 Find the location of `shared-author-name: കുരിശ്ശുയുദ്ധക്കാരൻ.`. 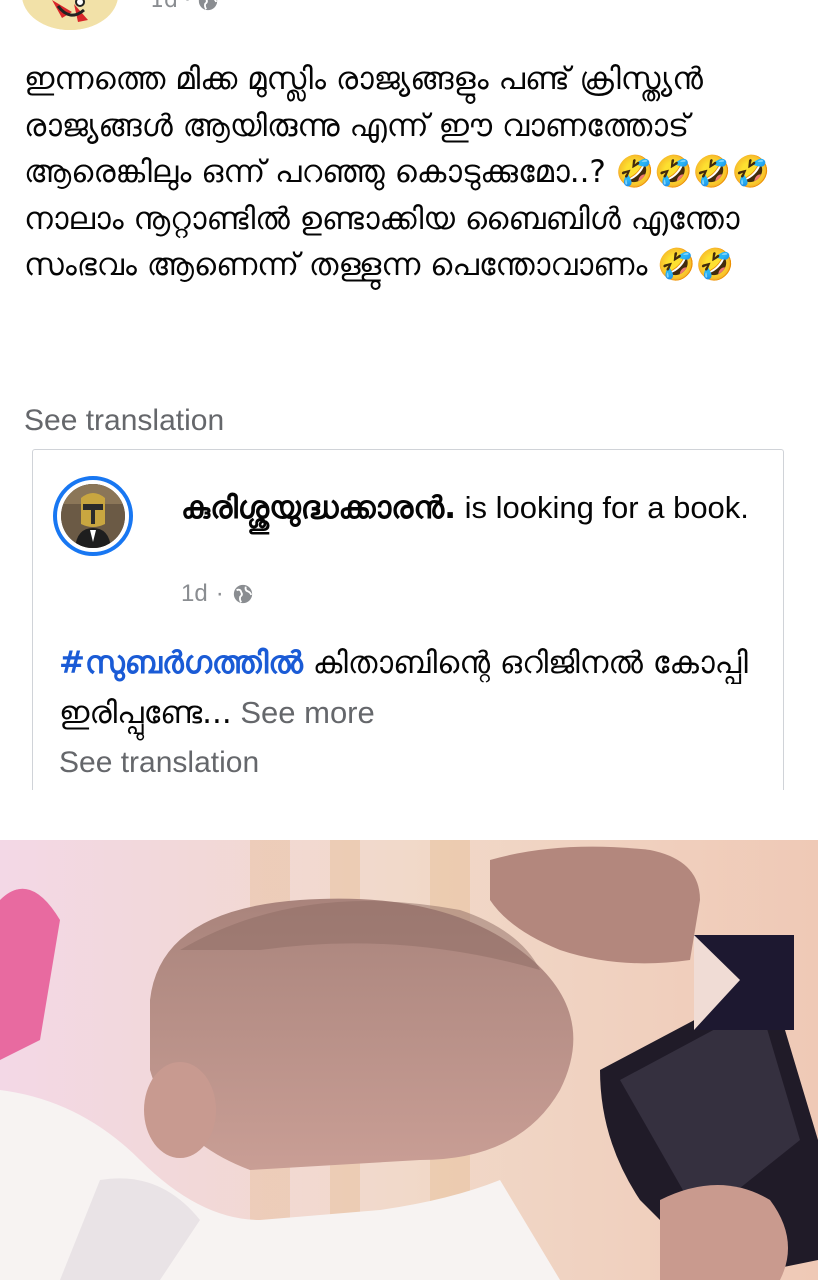

shared-author-name: കുരിശ്ശുയുദ്ധക്കാരൻ. is located at coordinates (318, 508).